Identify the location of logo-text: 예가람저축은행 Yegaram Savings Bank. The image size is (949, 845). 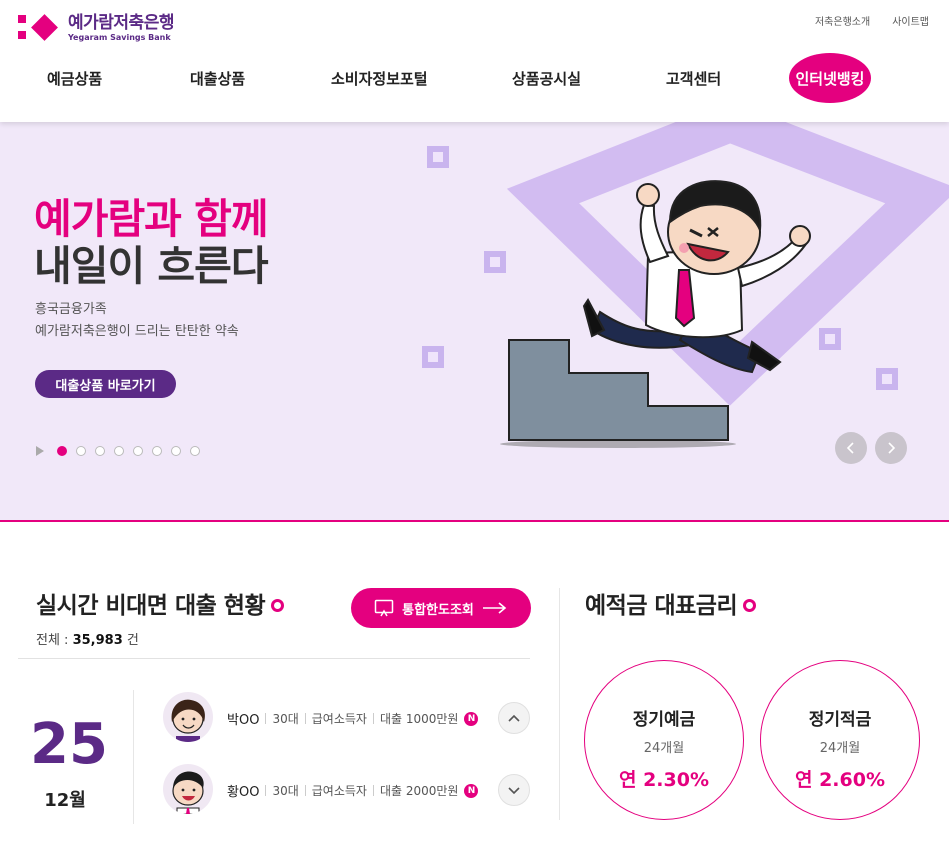
(121, 27).